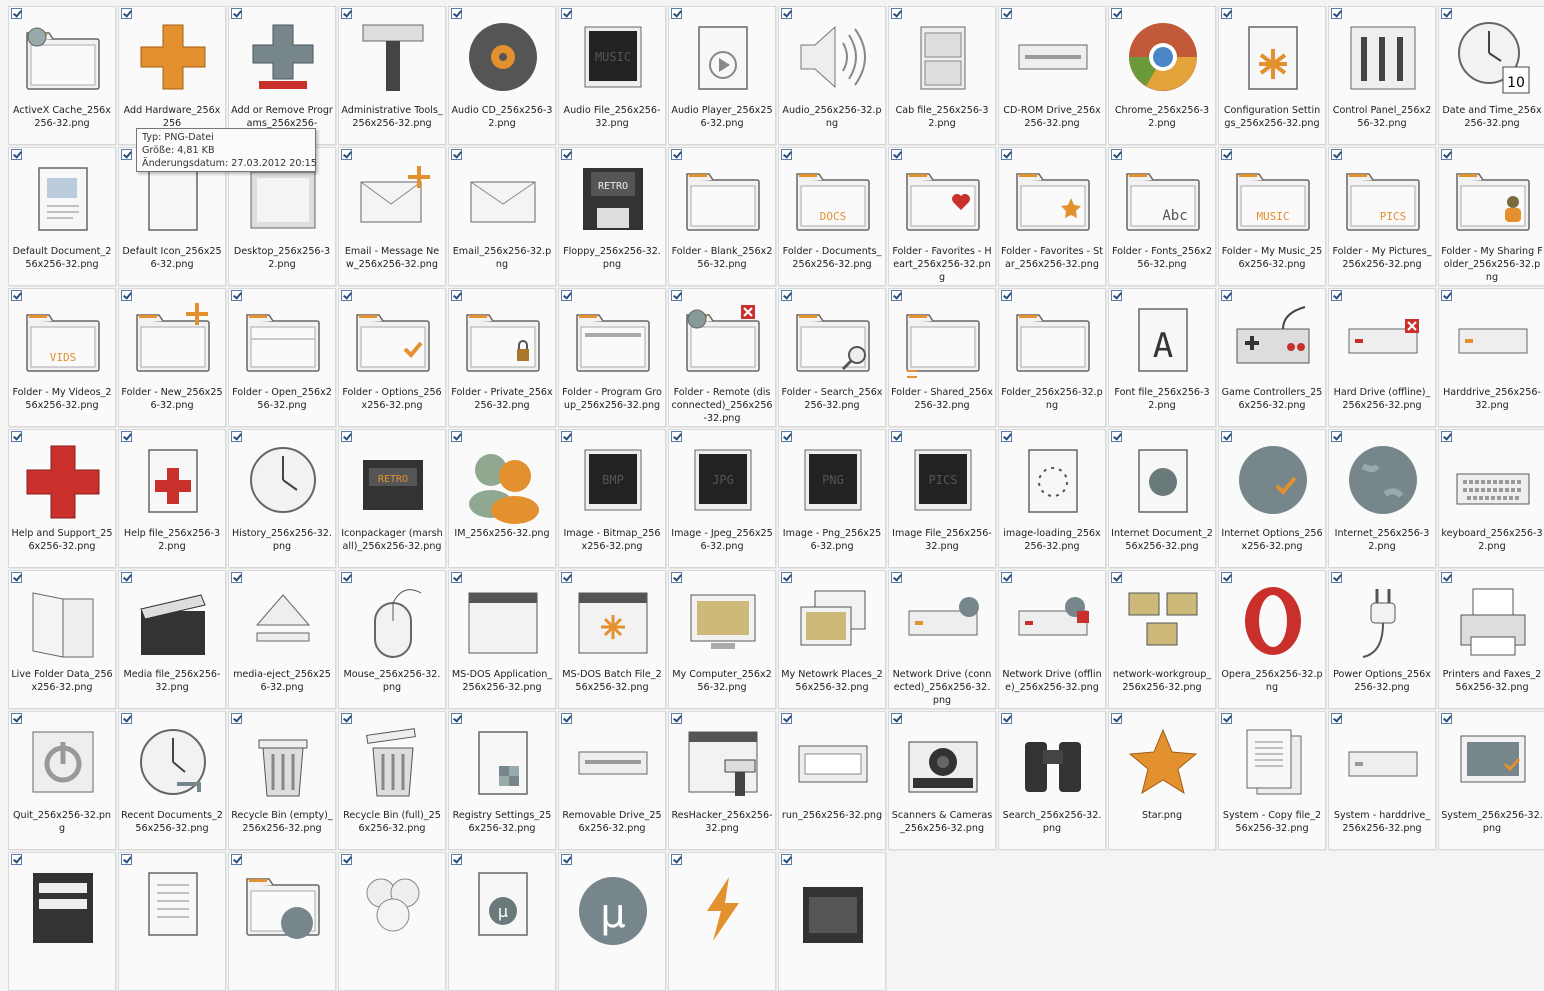 This screenshot has width=1544, height=991. What do you see at coordinates (942, 780) in the screenshot?
I see `file-item: Scanners & Cameras_256x256-32.png` at bounding box center [942, 780].